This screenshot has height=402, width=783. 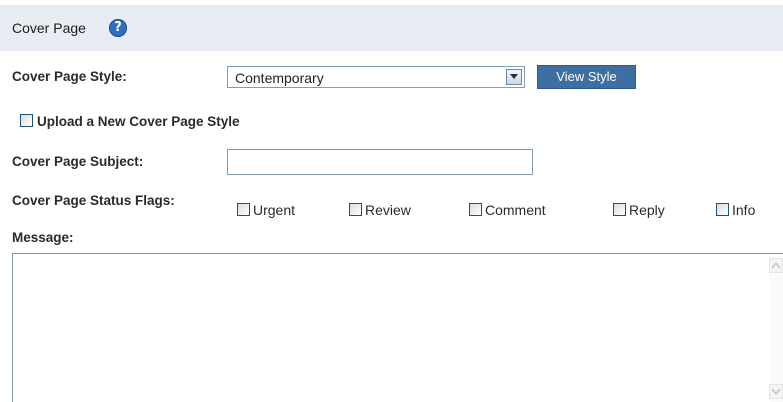 I want to click on cover-style-label: Cover Page Style:, so click(x=69, y=76).